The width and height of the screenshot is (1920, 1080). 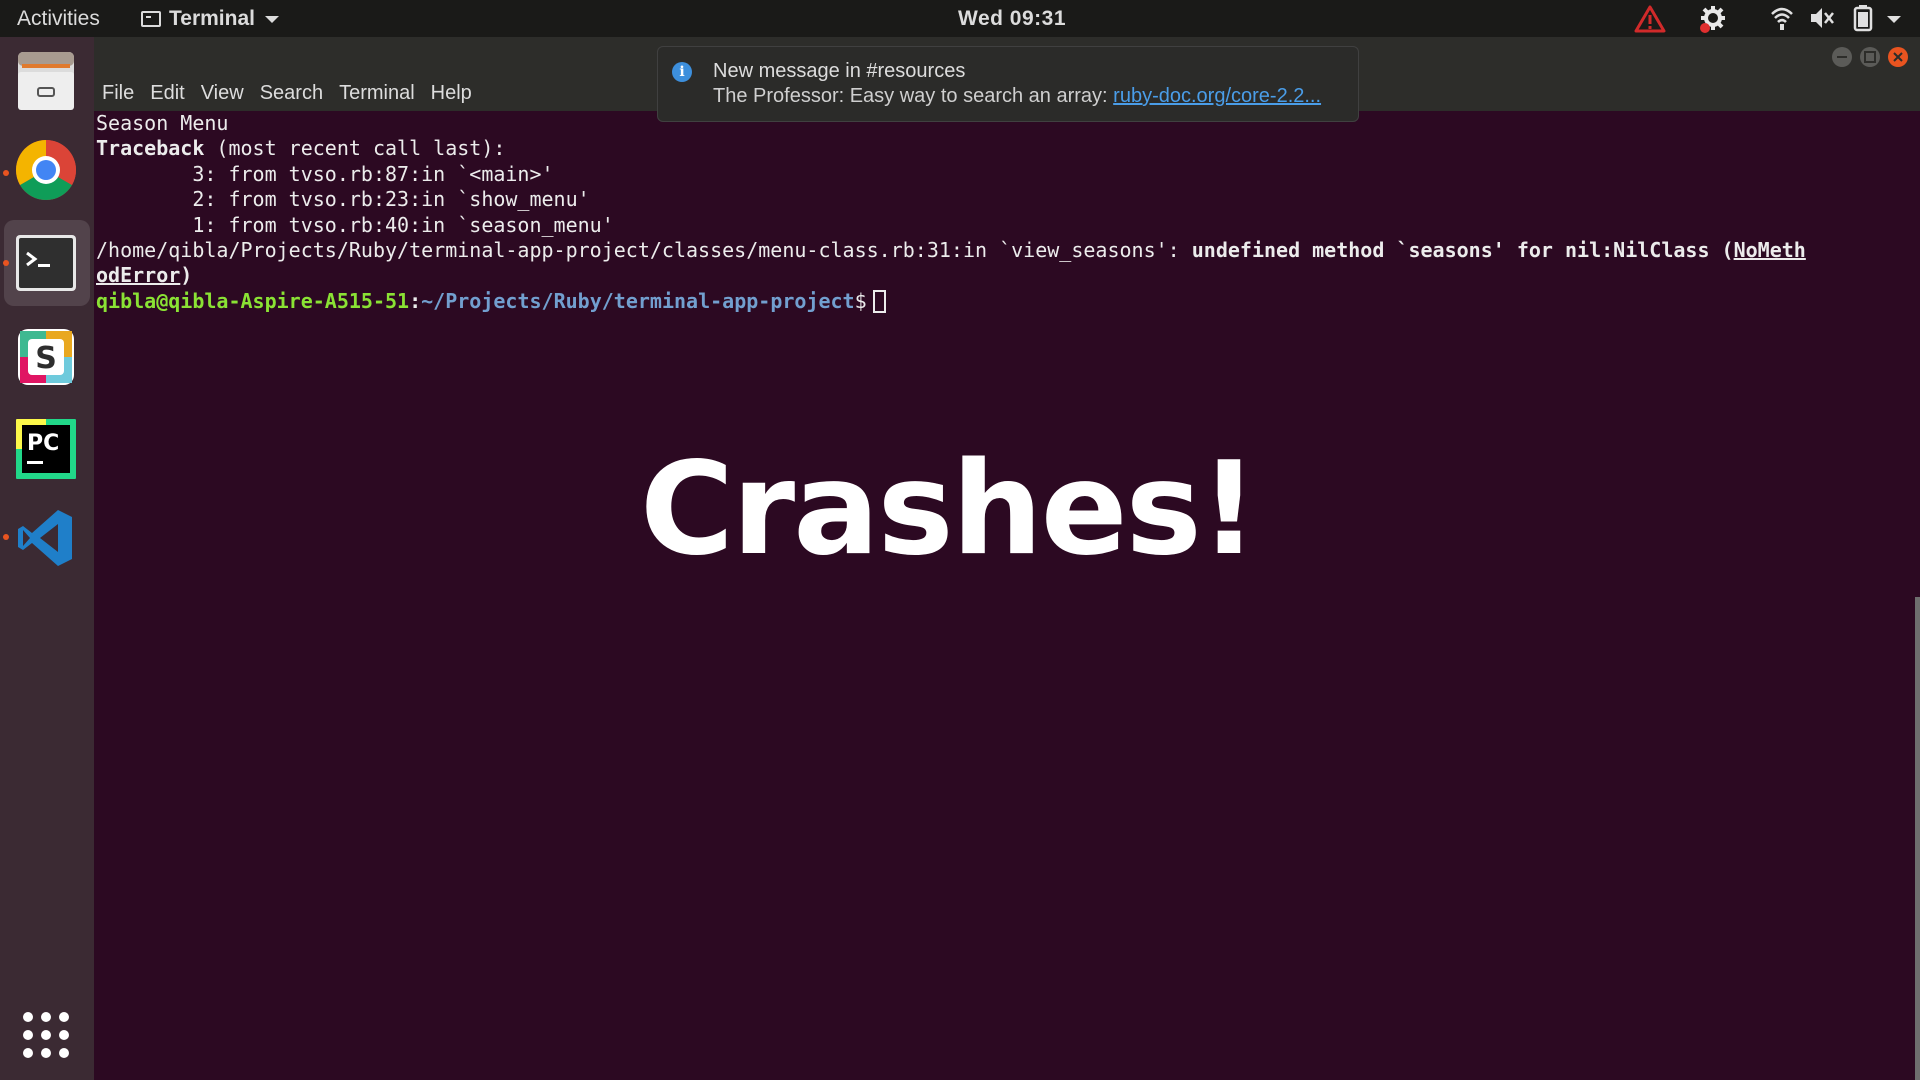 I want to click on system-menu-caret-icon, so click(x=1894, y=18).